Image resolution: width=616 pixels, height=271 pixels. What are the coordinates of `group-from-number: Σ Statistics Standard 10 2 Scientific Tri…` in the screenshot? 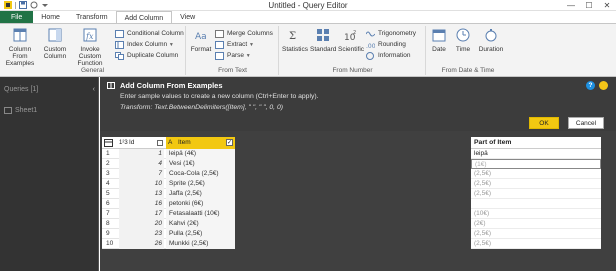 It's located at (353, 50).